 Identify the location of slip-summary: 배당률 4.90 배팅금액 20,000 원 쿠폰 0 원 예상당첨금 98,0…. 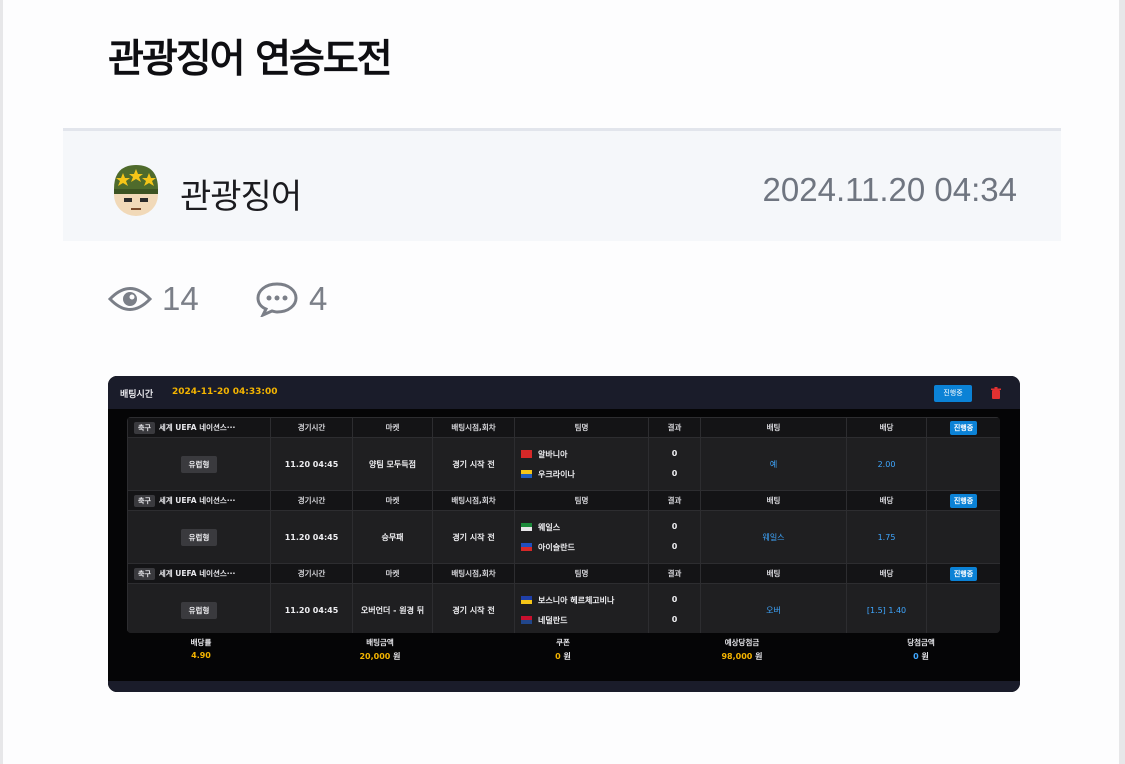
(564, 654).